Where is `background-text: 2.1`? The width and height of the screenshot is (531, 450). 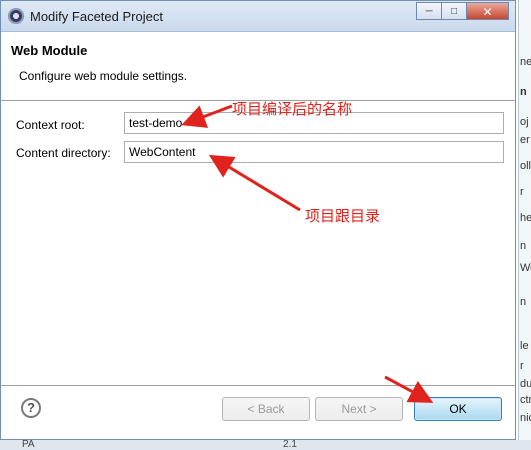
background-text: 2.1 is located at coordinates (290, 444).